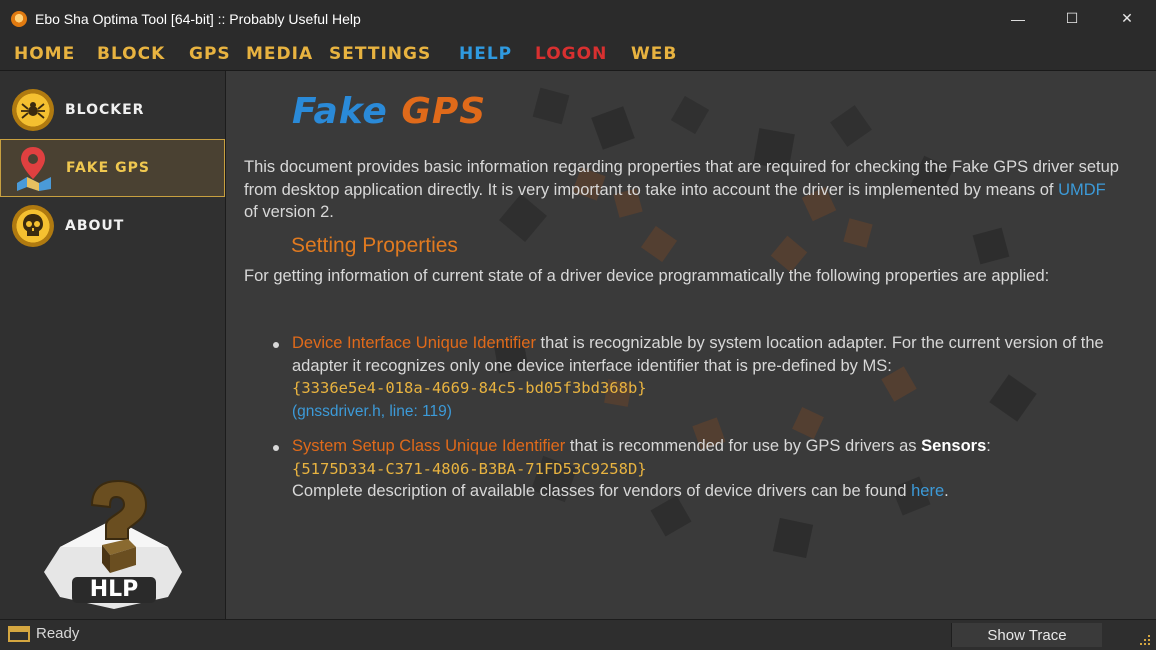 Image resolution: width=1156 pixels, height=650 pixels. What do you see at coordinates (33, 110) in the screenshot?
I see `spider-icon` at bounding box center [33, 110].